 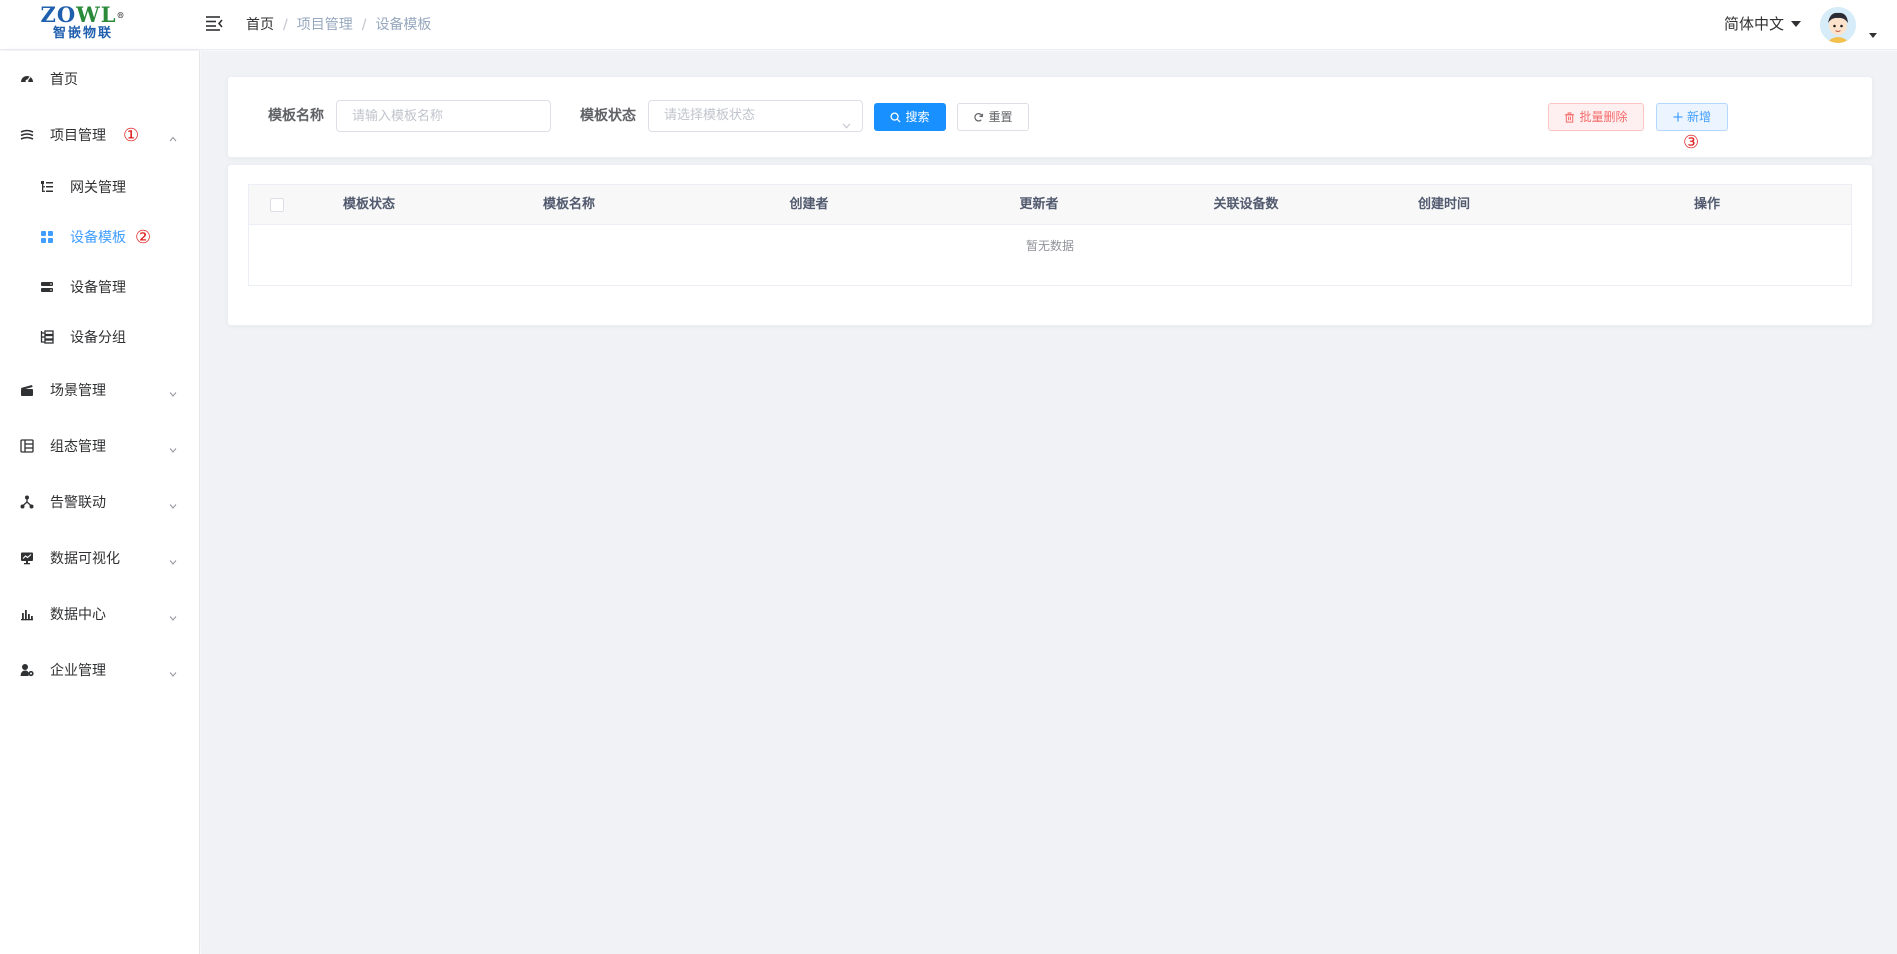 What do you see at coordinates (214, 23) in the screenshot?
I see `sidebar-toggle-icon` at bounding box center [214, 23].